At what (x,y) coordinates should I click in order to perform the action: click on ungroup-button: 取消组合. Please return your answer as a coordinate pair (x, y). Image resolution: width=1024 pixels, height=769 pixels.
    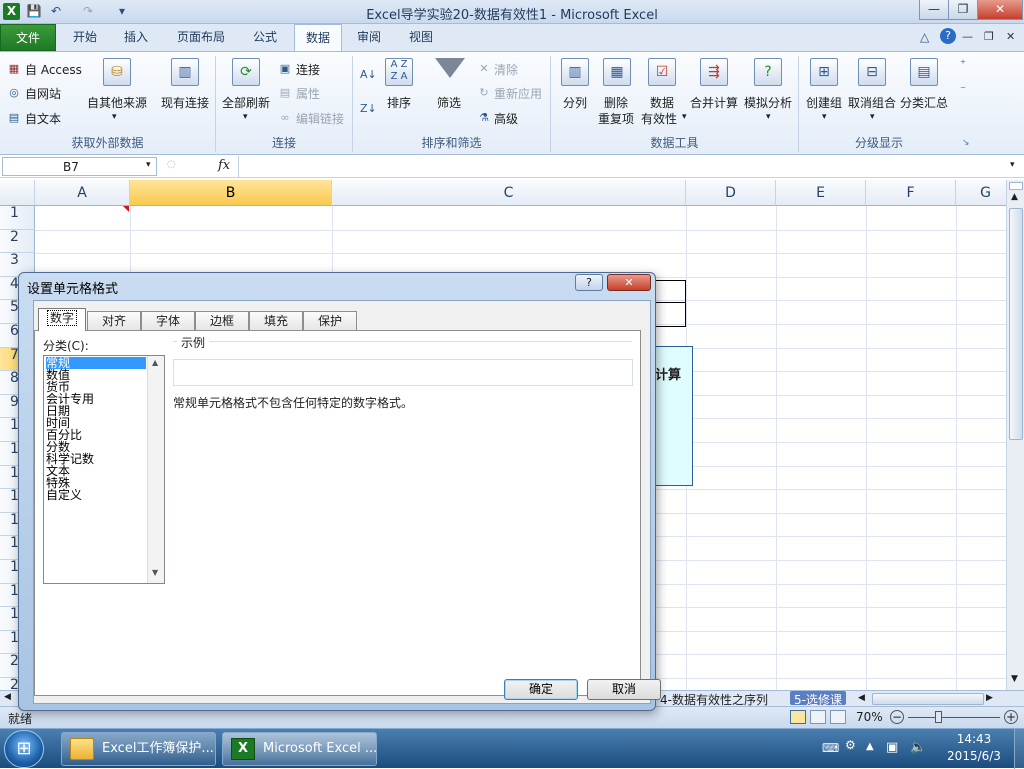
    Looking at the image, I should click on (872, 102).